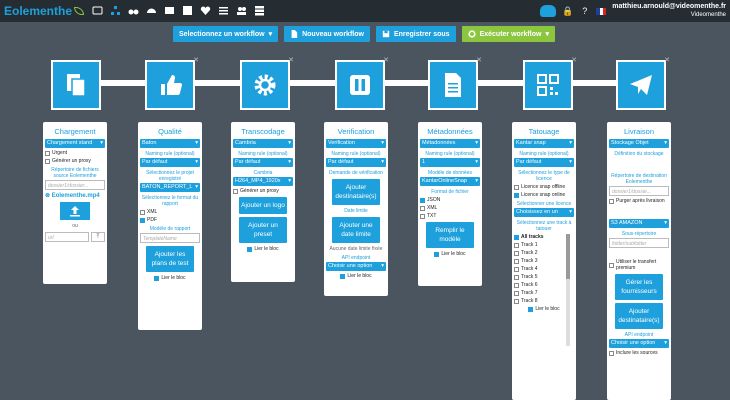  I want to click on upload-url-icon: ⤒, so click(98, 237).